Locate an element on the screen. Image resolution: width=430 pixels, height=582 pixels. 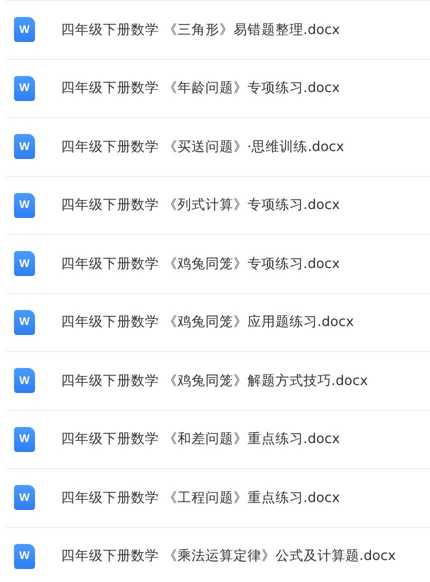
file-row: W 四年级下册数学 《工程问题》重点练习.docx is located at coordinates (218, 497).